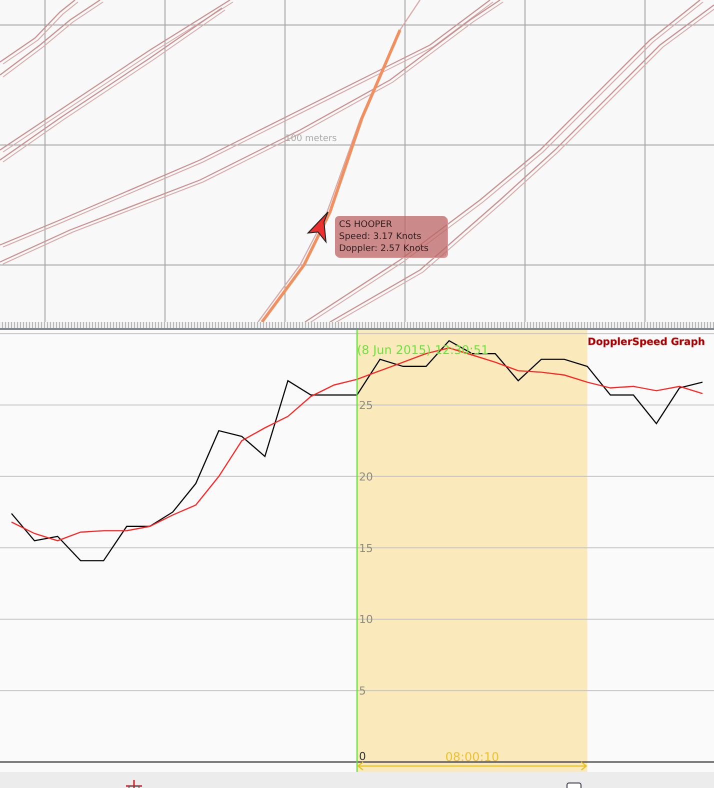 The image size is (714, 788). Describe the element at coordinates (311, 139) in the screenshot. I see `scale-label: 100 meters` at that location.